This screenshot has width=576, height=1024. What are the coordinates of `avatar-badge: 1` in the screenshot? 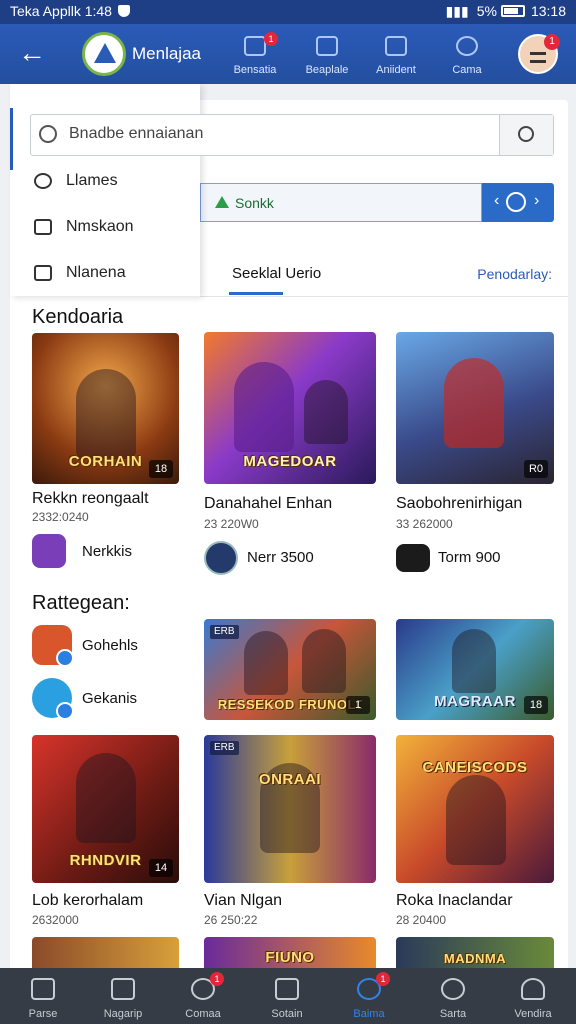 It's located at (552, 42).